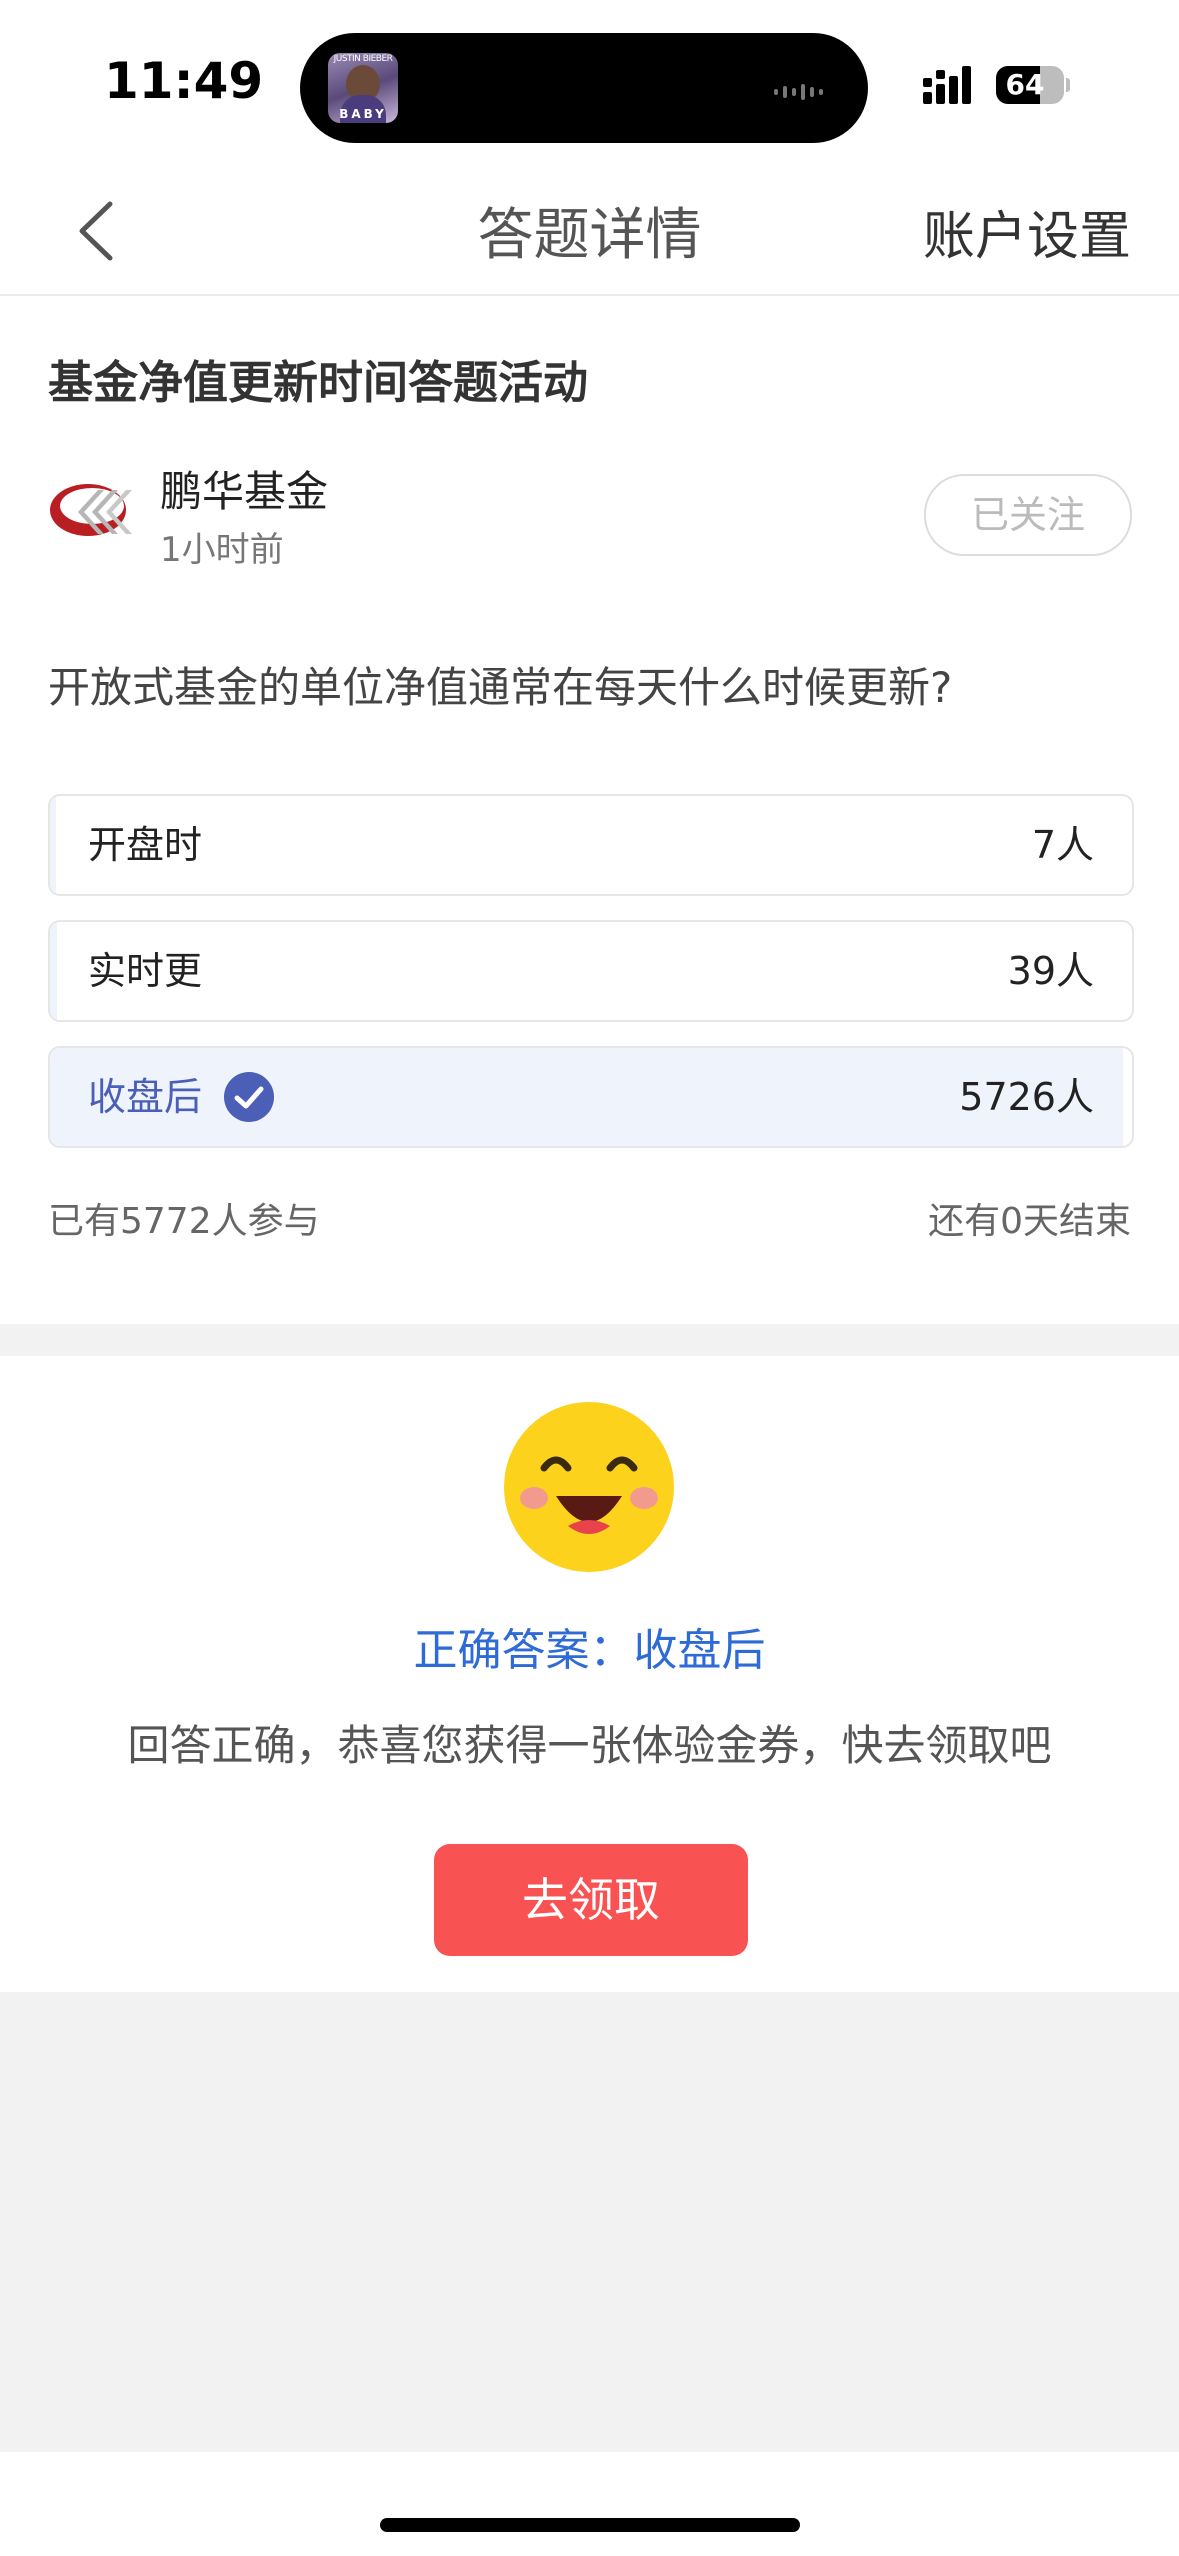 The height and width of the screenshot is (2556, 1179). Describe the element at coordinates (1027, 231) in the screenshot. I see `account-settings-link: 账户设置` at that location.